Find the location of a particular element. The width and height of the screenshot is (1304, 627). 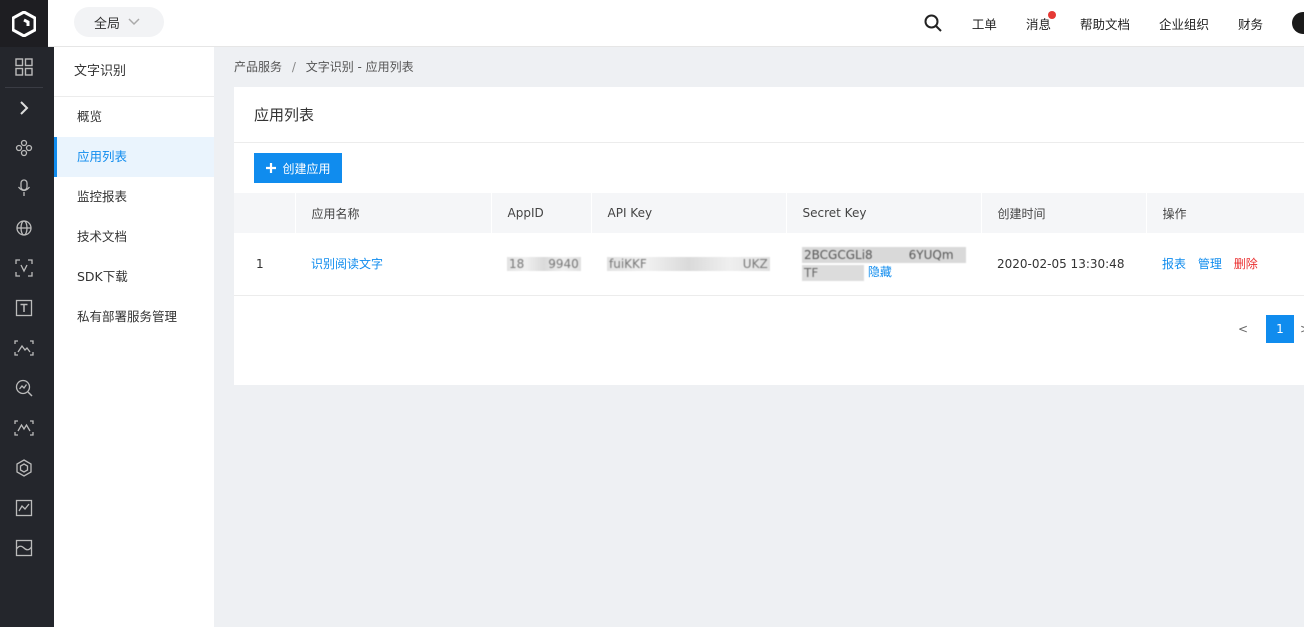

rail-image is located at coordinates (24, 348).